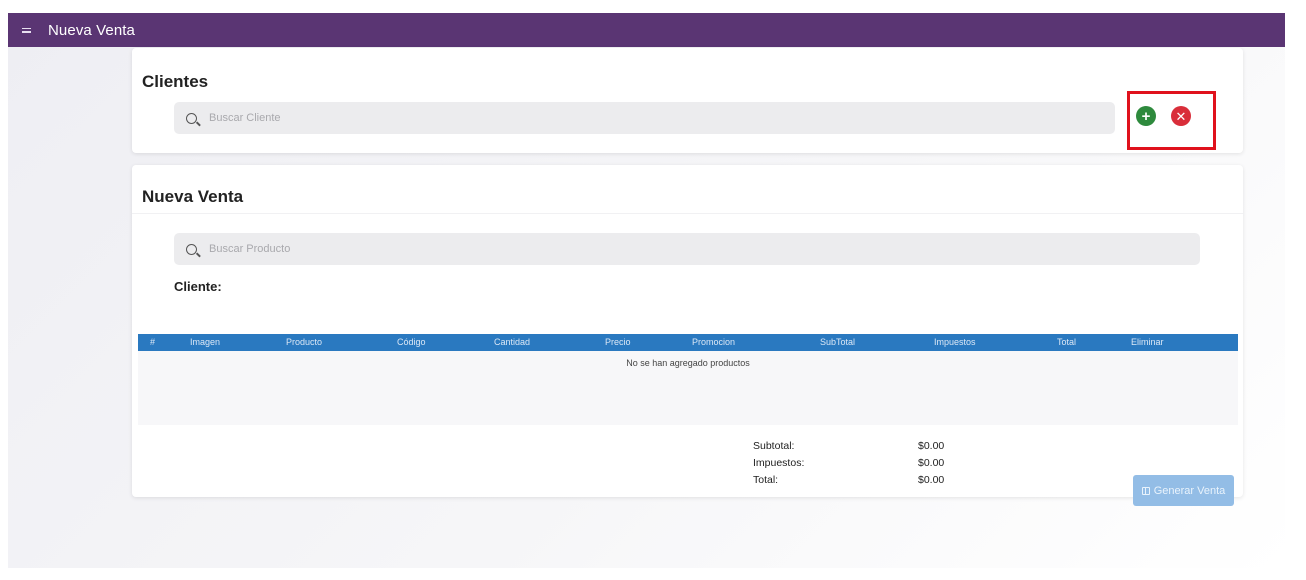 The width and height of the screenshot is (1306, 580). Describe the element at coordinates (175, 81) in the screenshot. I see `clientes-title: Clientes` at that location.